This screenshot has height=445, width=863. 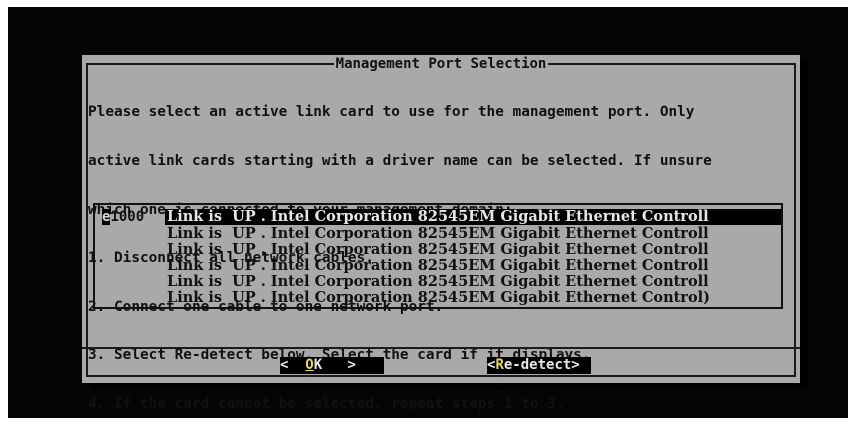 I want to click on dialog-title-wrap: Management Port Selection, so click(x=441, y=64).